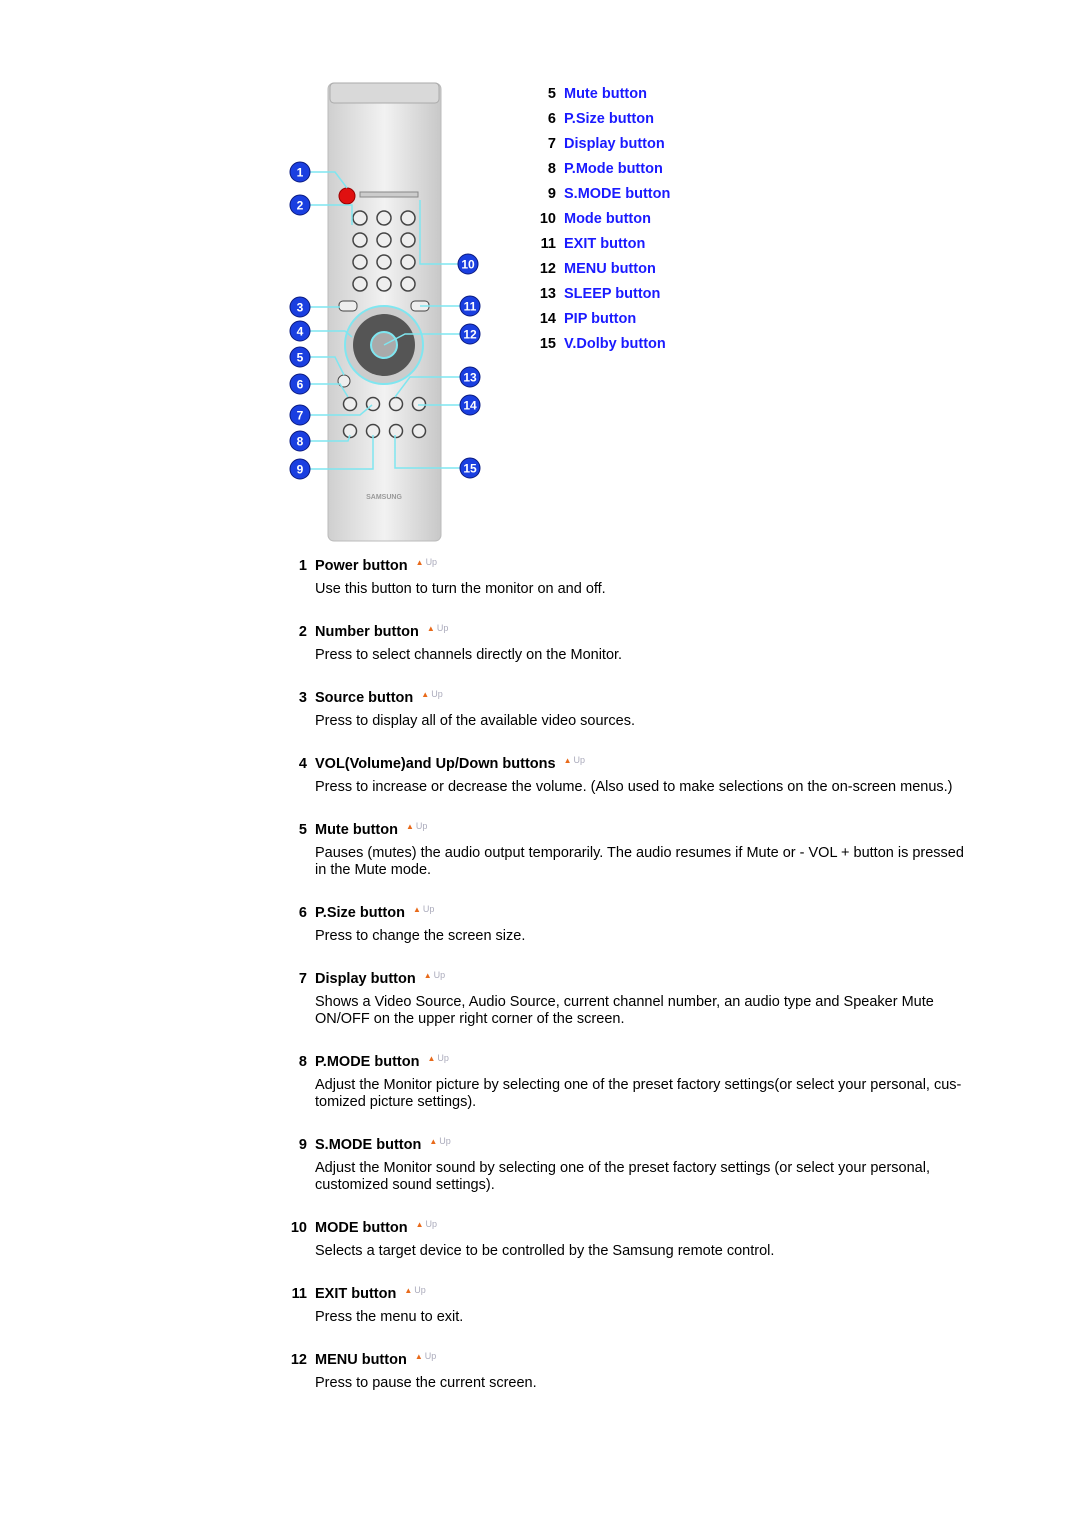 This screenshot has width=1080, height=1528. I want to click on section-number: 12, so click(298, 1360).